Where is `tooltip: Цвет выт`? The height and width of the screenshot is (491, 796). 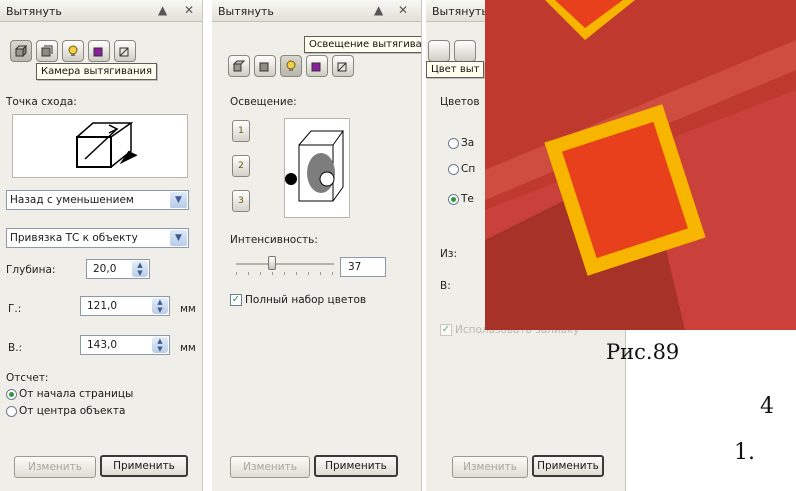
tooltip: Цвет выт is located at coordinates (455, 69).